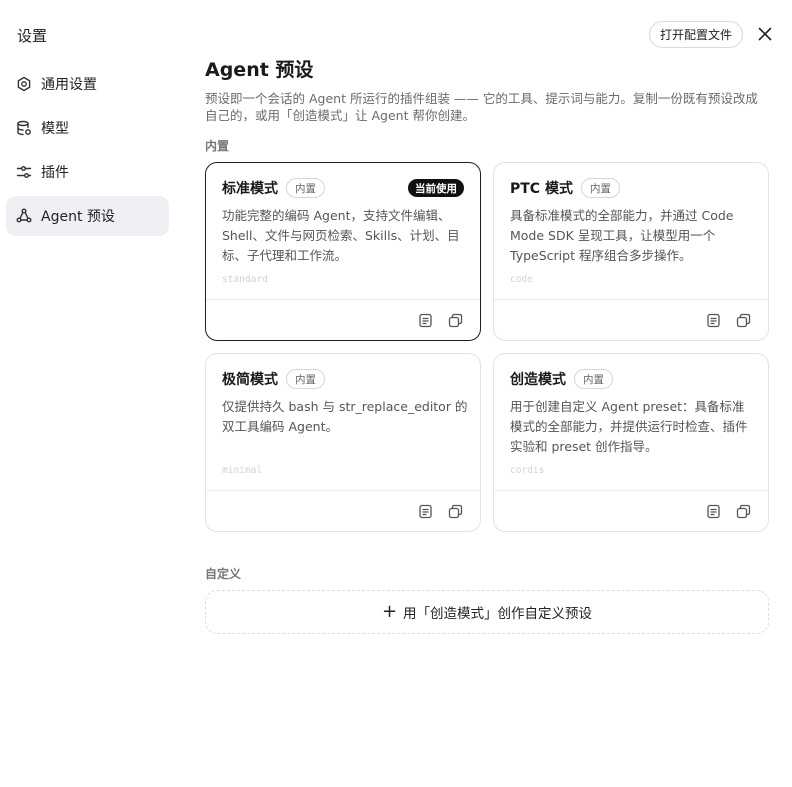 The image size is (792, 787). I want to click on sidebar-item-label: 插件, so click(55, 173).